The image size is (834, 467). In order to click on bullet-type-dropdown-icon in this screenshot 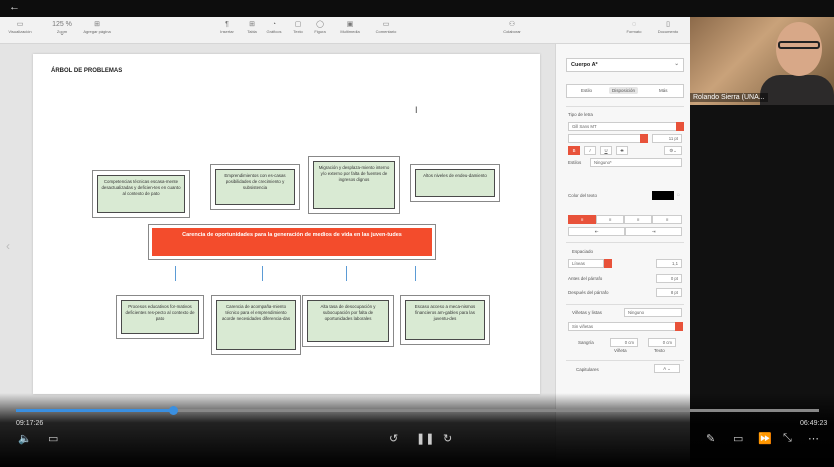, I will do `click(679, 326)`.